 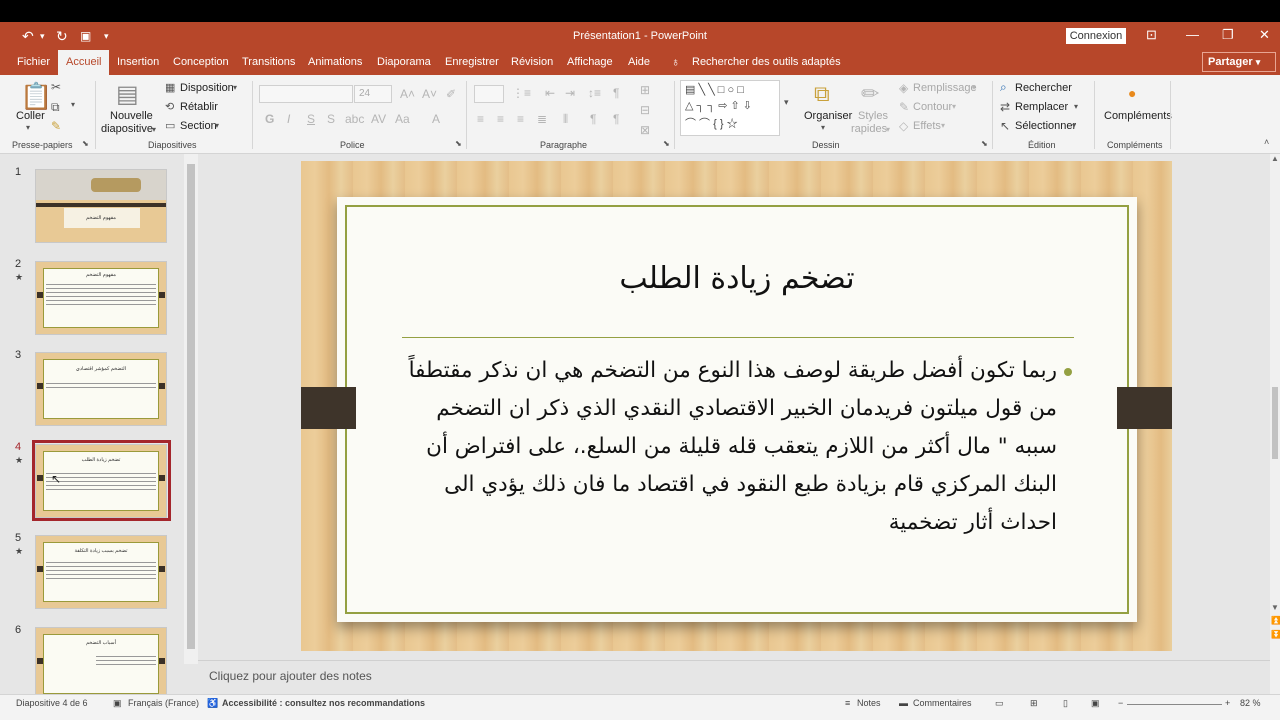 What do you see at coordinates (354, 119) in the screenshot?
I see `strikethrough-icon: abc` at bounding box center [354, 119].